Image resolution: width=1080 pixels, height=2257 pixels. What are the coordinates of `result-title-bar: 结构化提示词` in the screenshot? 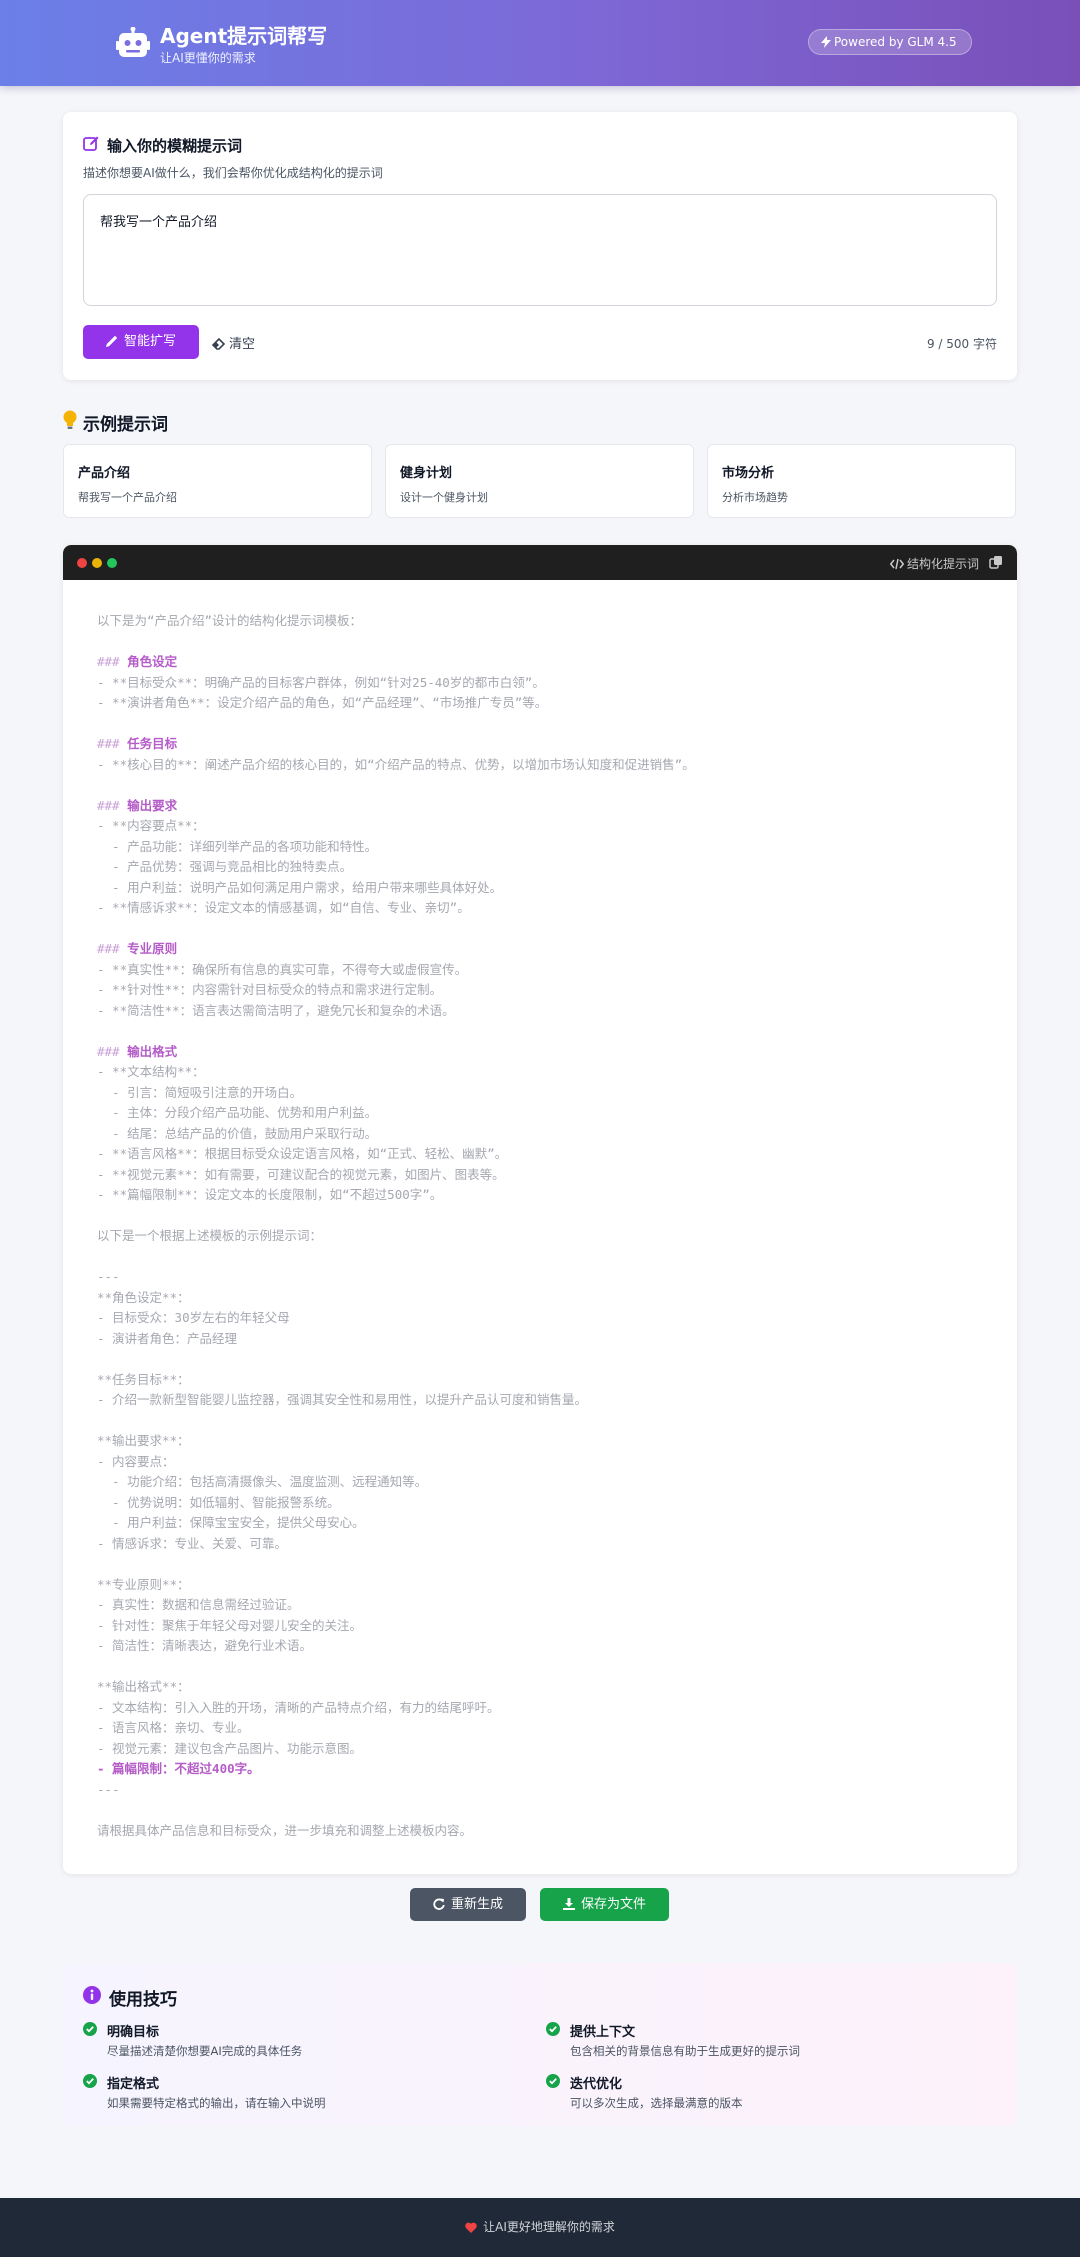 It's located at (540, 562).